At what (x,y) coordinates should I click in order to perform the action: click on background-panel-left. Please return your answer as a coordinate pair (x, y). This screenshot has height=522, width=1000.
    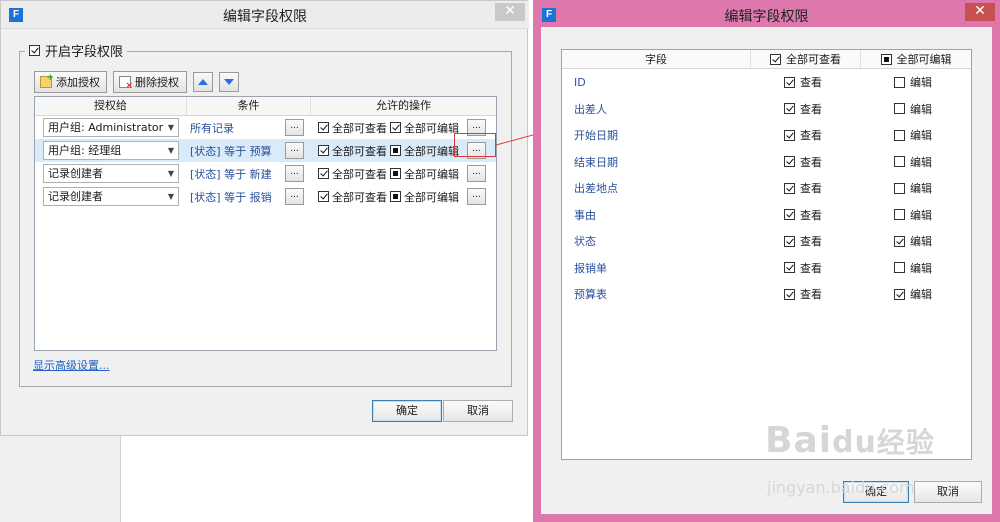
    Looking at the image, I should click on (60, 479).